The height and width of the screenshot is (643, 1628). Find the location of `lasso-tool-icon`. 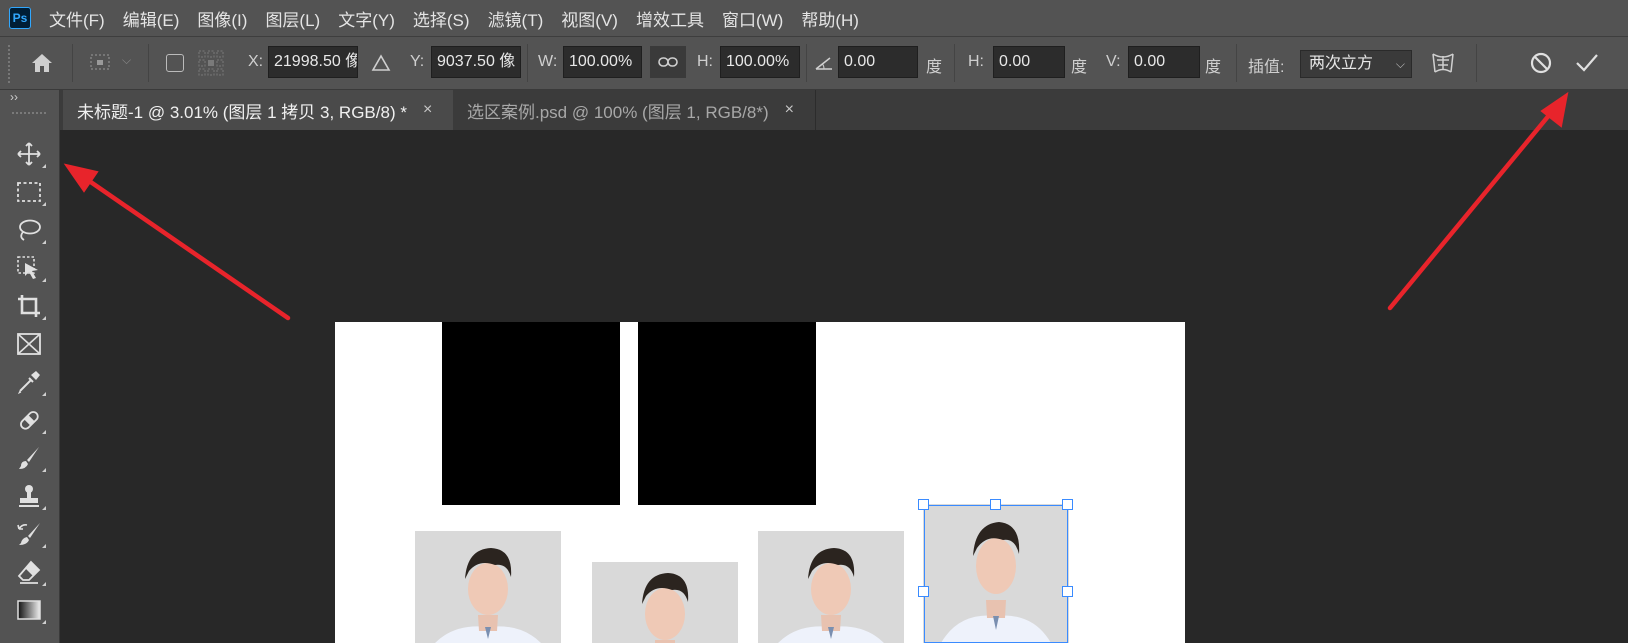

lasso-tool-icon is located at coordinates (29, 230).